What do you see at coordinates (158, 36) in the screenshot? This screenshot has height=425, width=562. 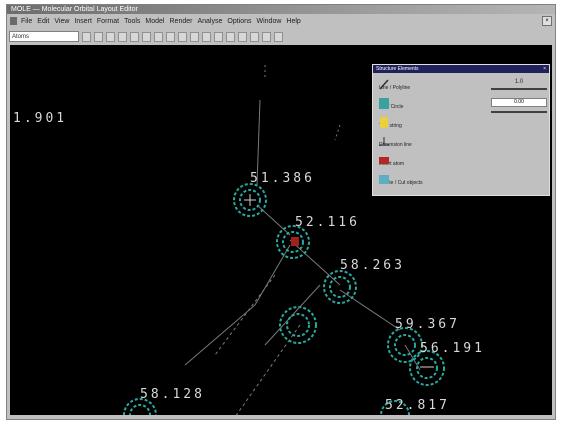 I see `paste-icon` at bounding box center [158, 36].